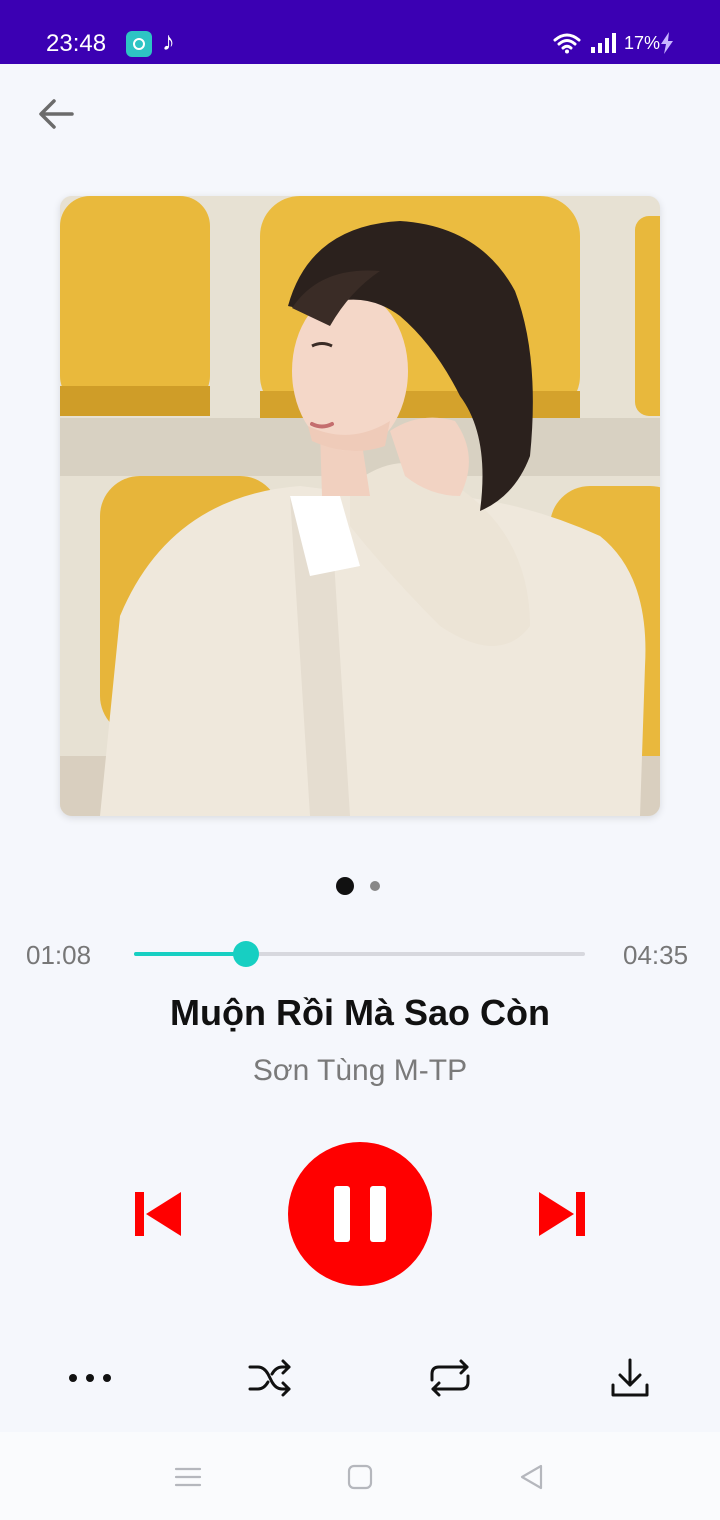  I want to click on skip-next-icon, so click(562, 1214).